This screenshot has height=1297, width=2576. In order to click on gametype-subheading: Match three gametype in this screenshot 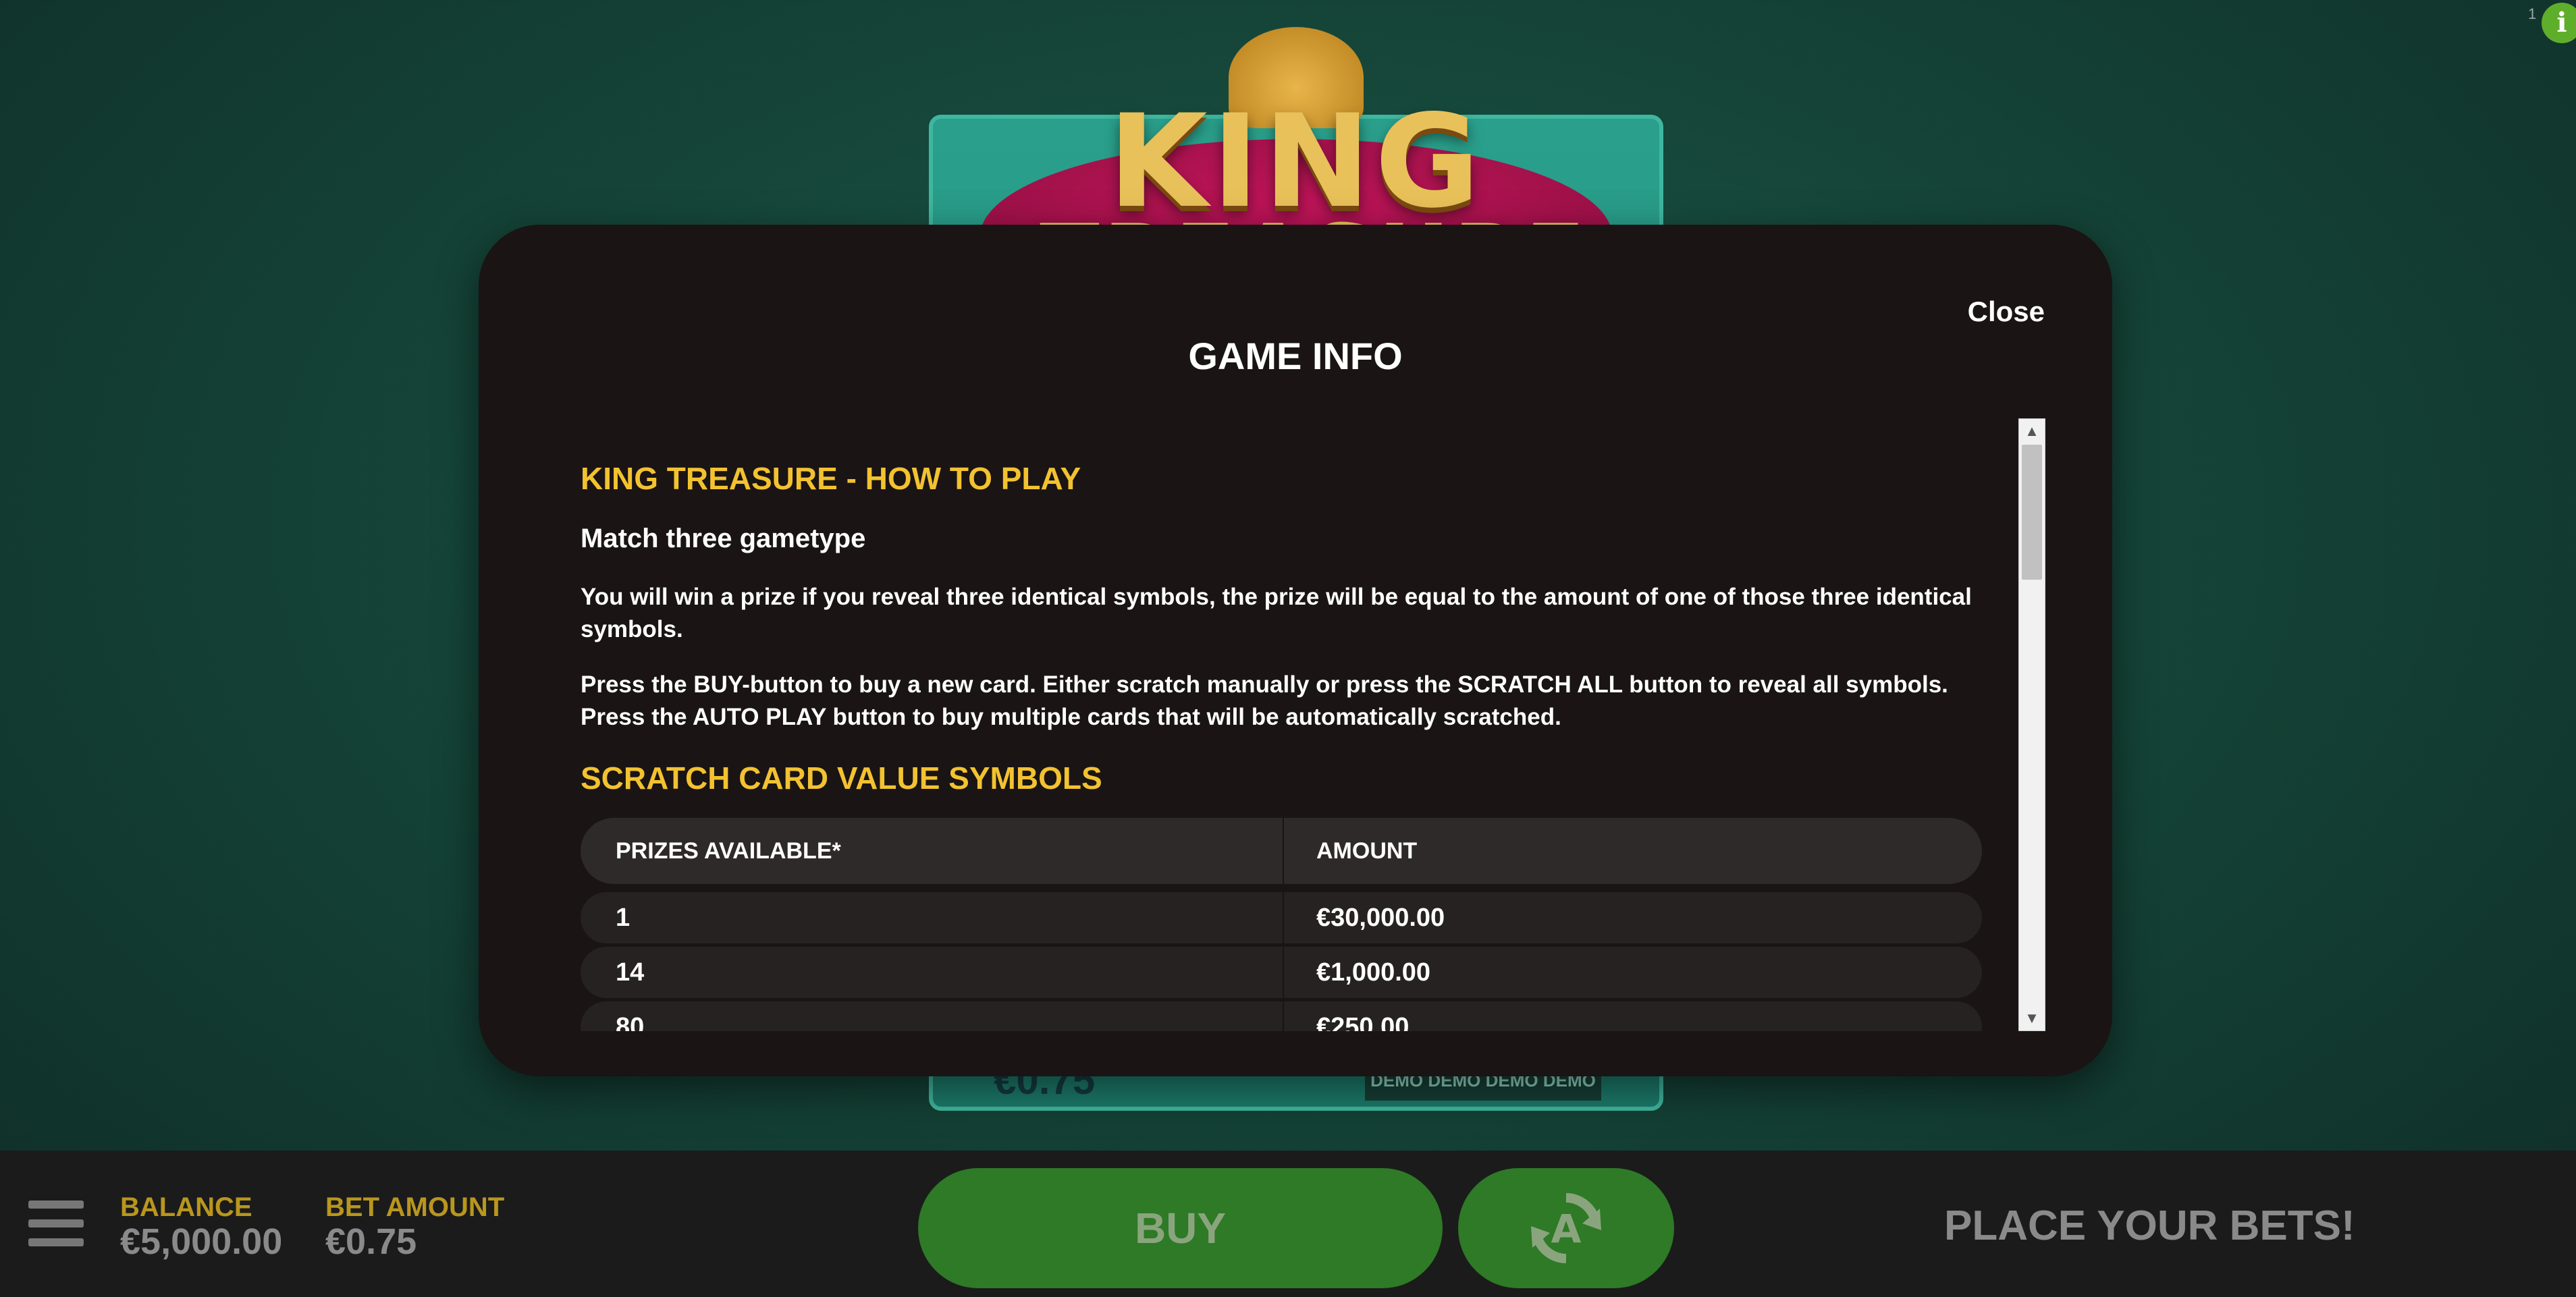, I will do `click(724, 538)`.